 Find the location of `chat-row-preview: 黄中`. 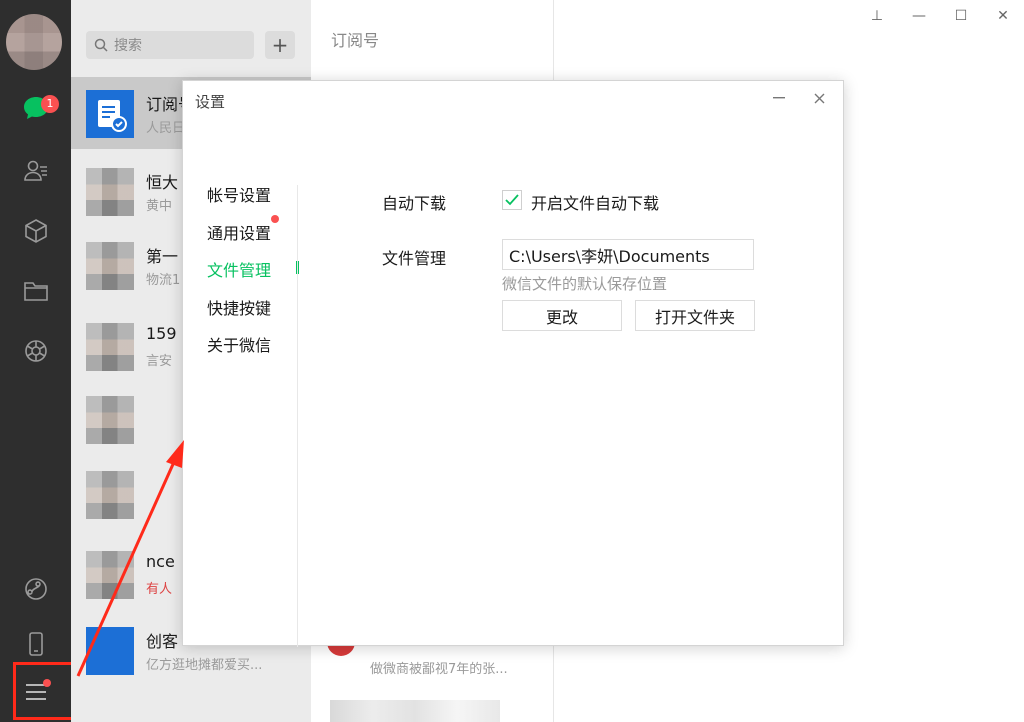

chat-row-preview: 黄中 is located at coordinates (159, 206).